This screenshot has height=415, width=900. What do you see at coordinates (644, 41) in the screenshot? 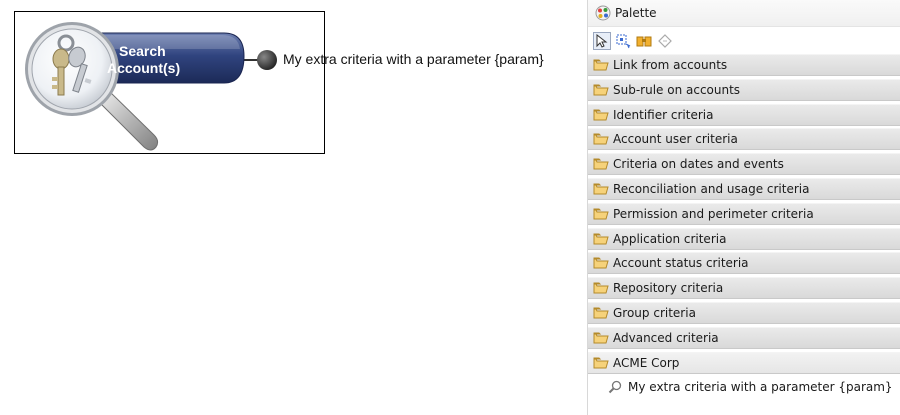
I see `note-tool-icon` at bounding box center [644, 41].